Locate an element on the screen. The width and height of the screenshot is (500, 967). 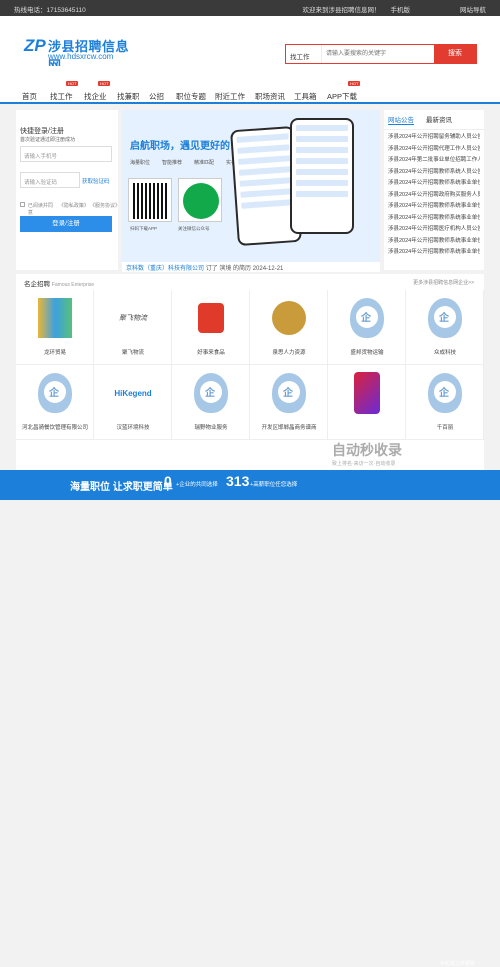
privacy-link: 《隐私政策》 is located at coordinates (74, 209).